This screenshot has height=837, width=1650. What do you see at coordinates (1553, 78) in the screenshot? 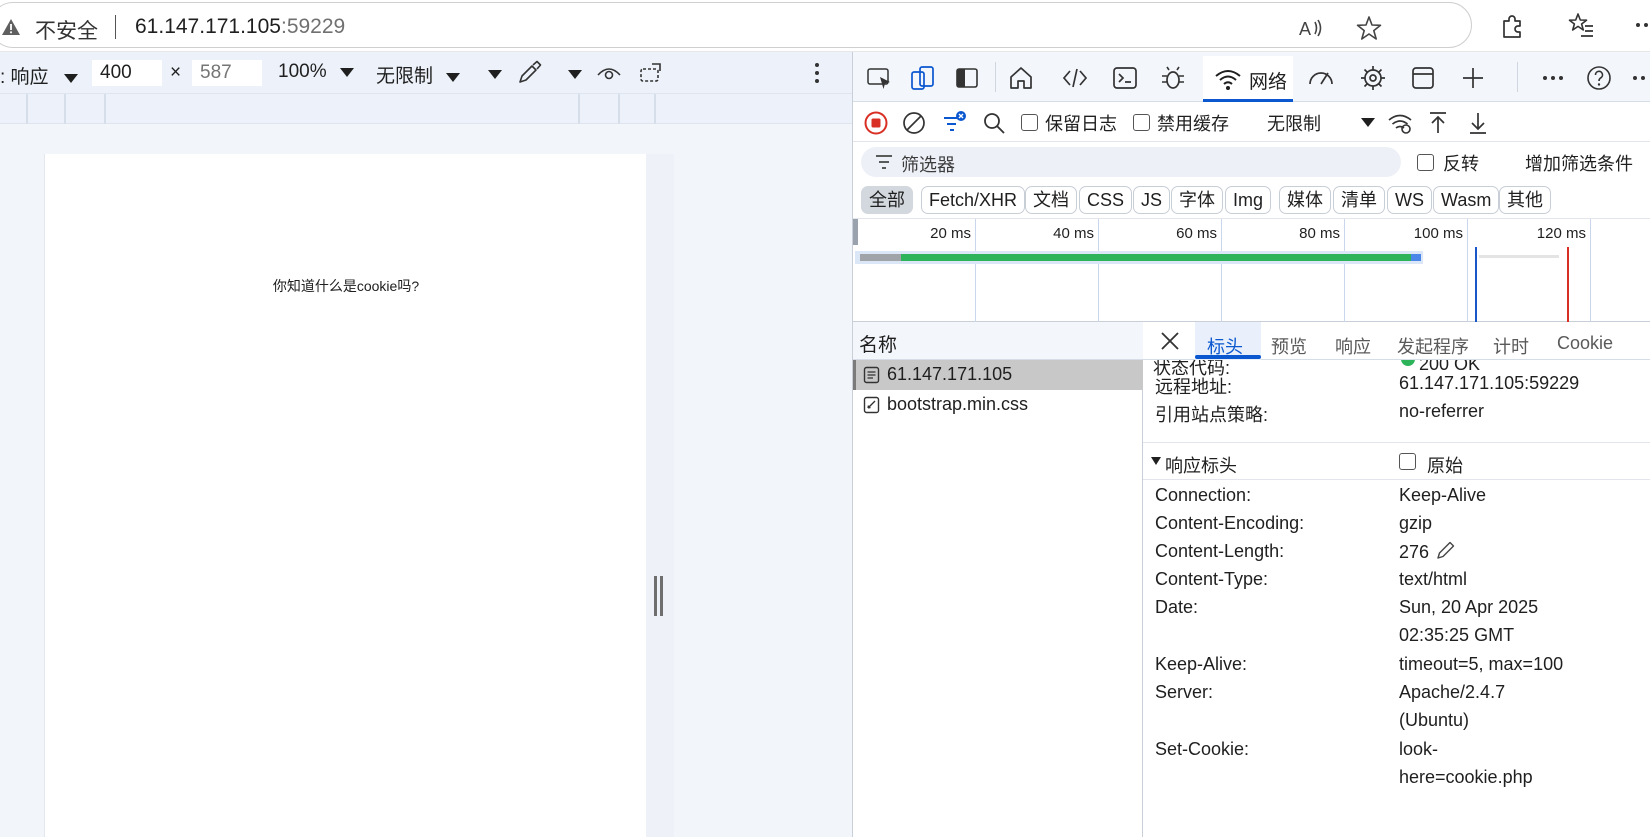
I see `more-tools-ellipsis-icon` at bounding box center [1553, 78].